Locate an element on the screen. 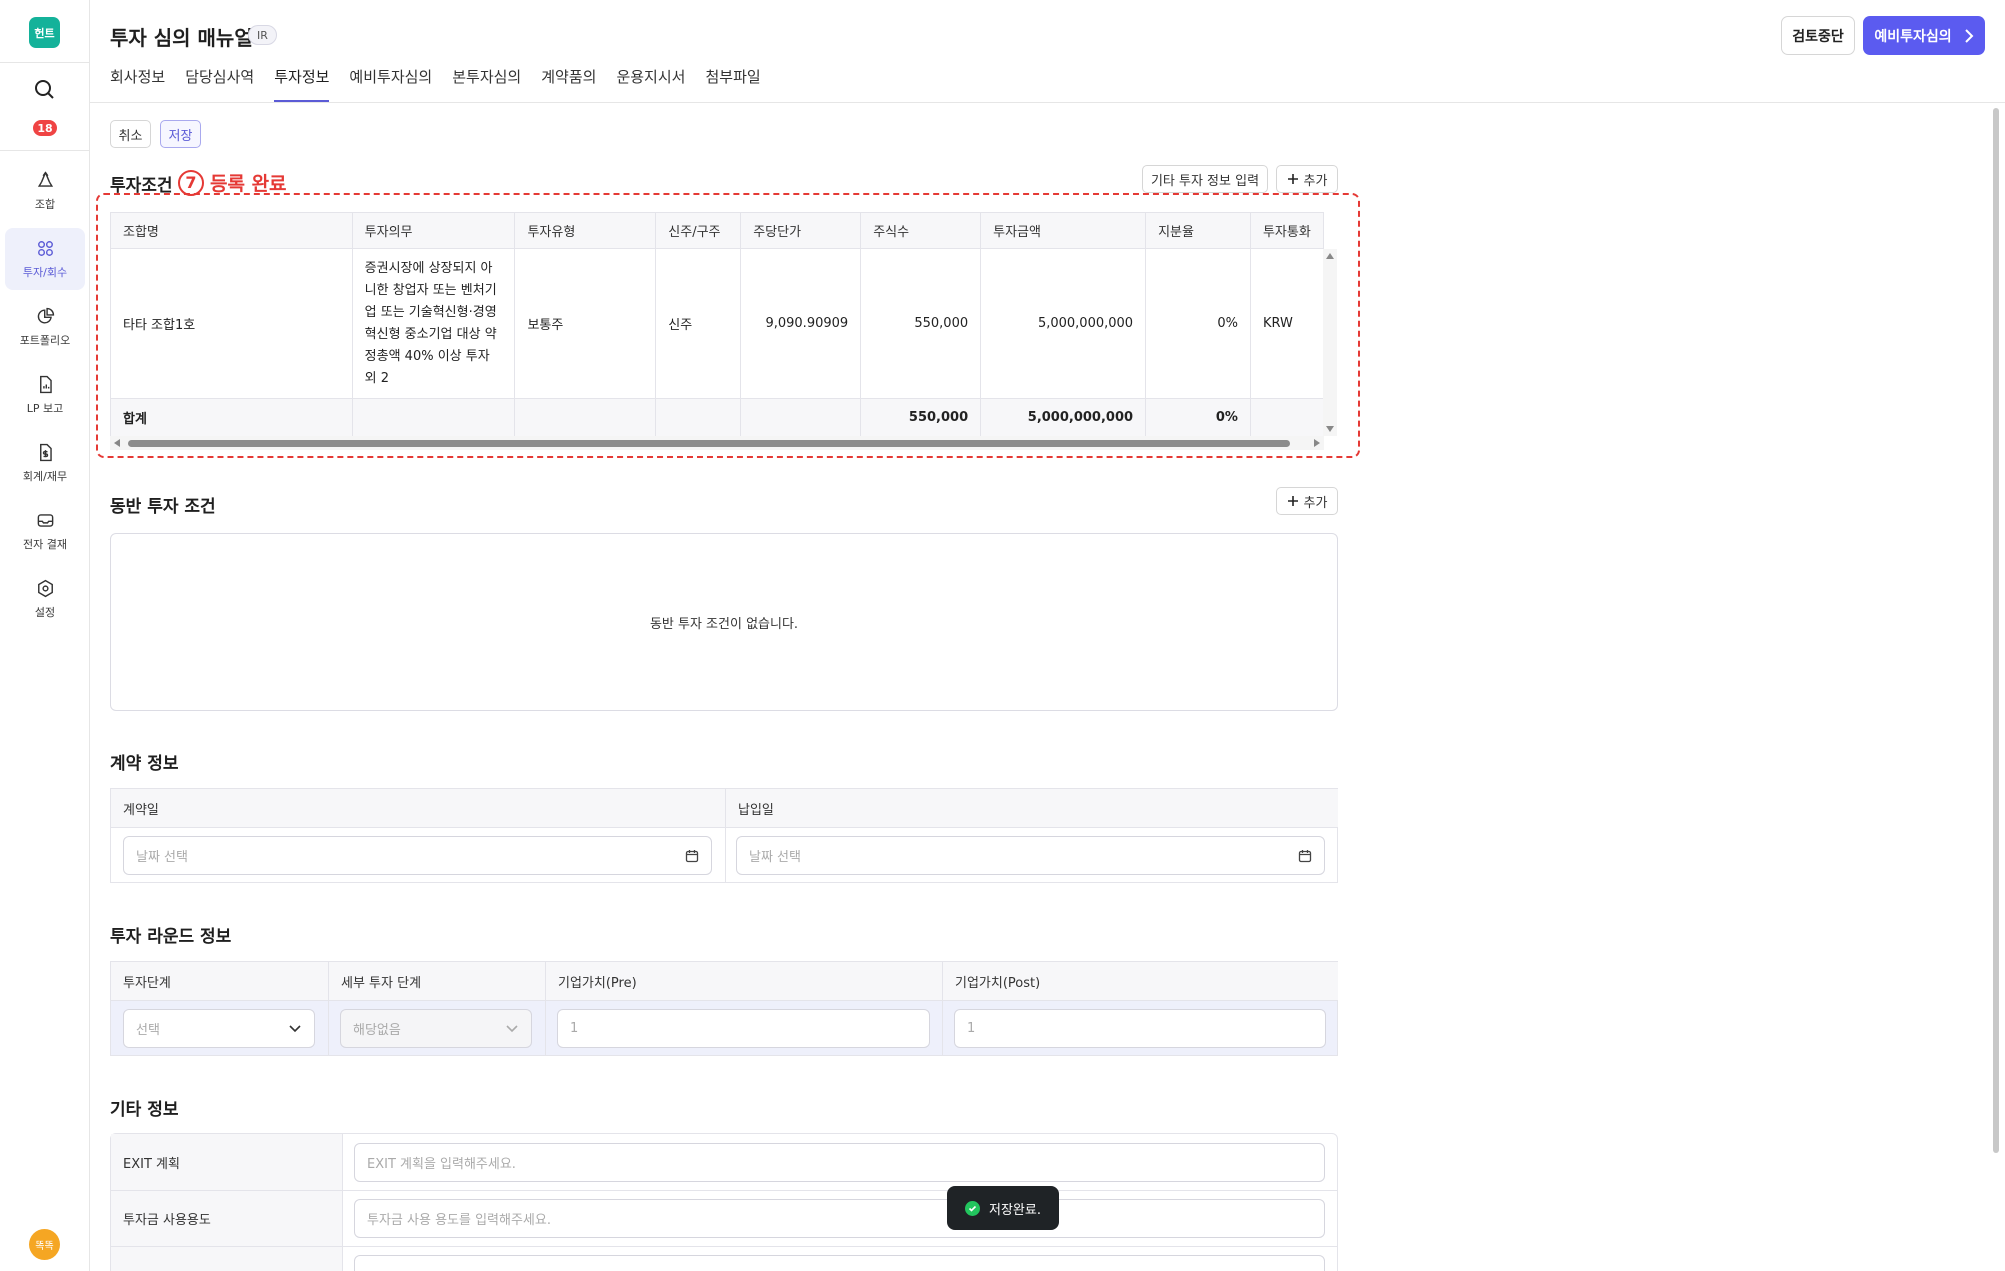  payment-date-picker: 날짜 선택 is located at coordinates (1030, 855).